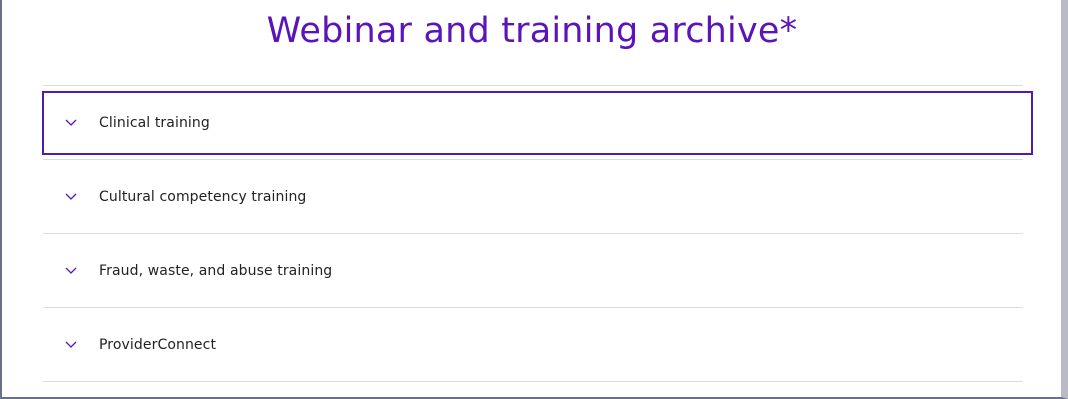 The image size is (1068, 399). What do you see at coordinates (532, 31) in the screenshot?
I see `page-title: Webinar and training archive*` at bounding box center [532, 31].